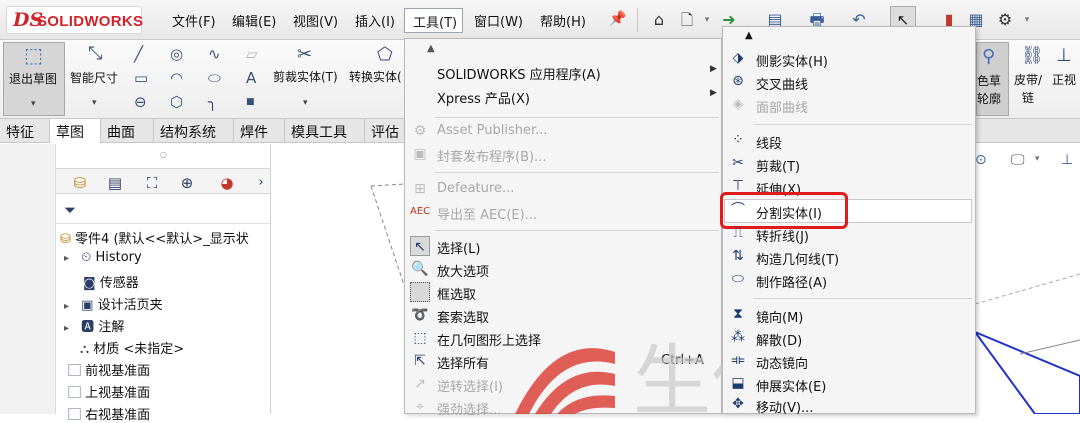  I want to click on rectangle-icon: ▭, so click(141, 78).